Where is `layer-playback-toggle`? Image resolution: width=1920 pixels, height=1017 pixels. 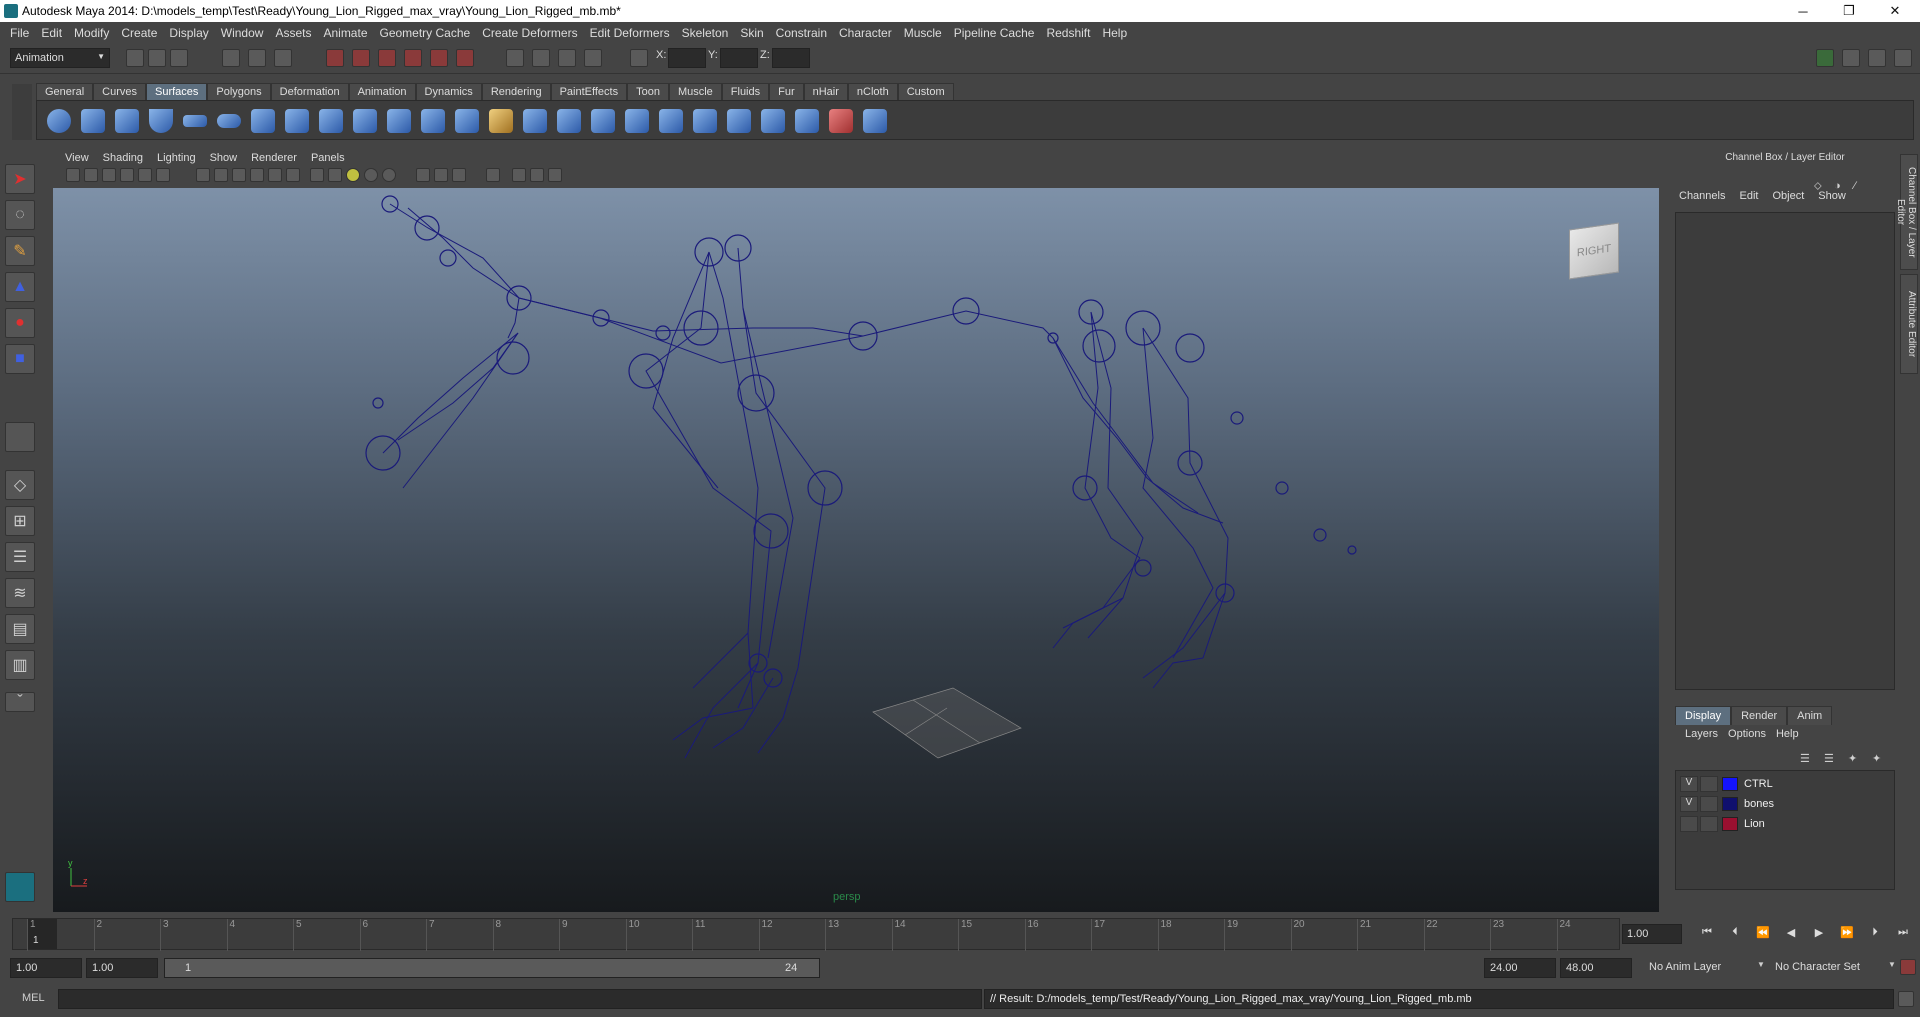 layer-playback-toggle is located at coordinates (1709, 824).